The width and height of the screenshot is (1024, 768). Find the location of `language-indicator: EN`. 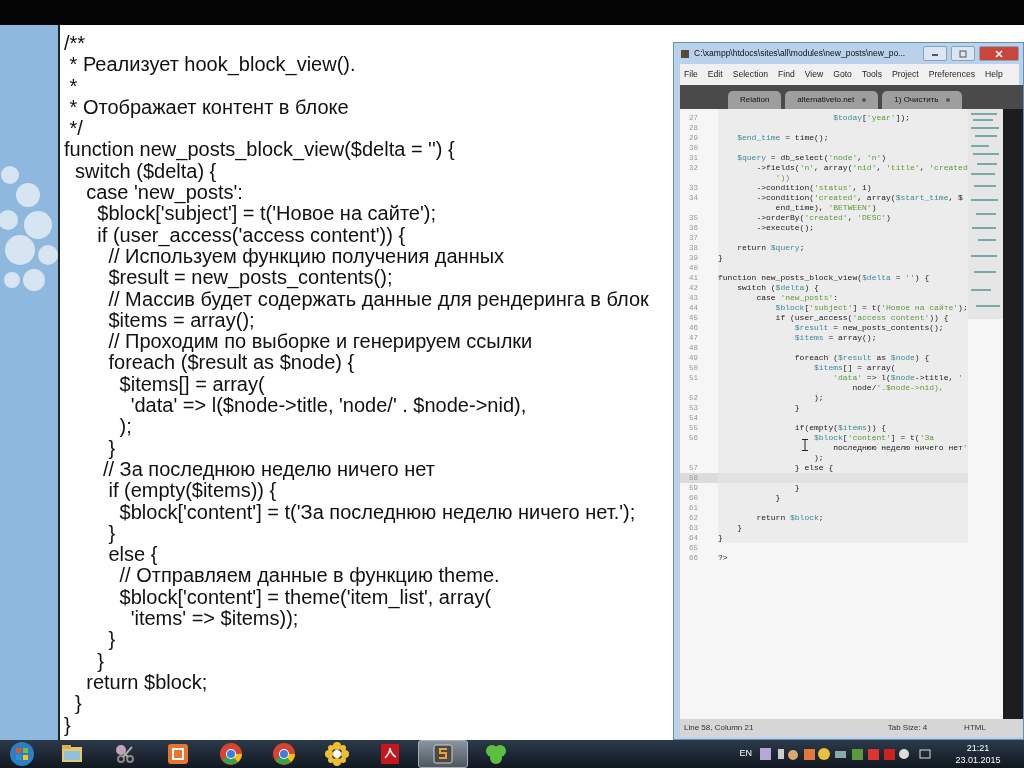

language-indicator: EN is located at coordinates (745, 754).